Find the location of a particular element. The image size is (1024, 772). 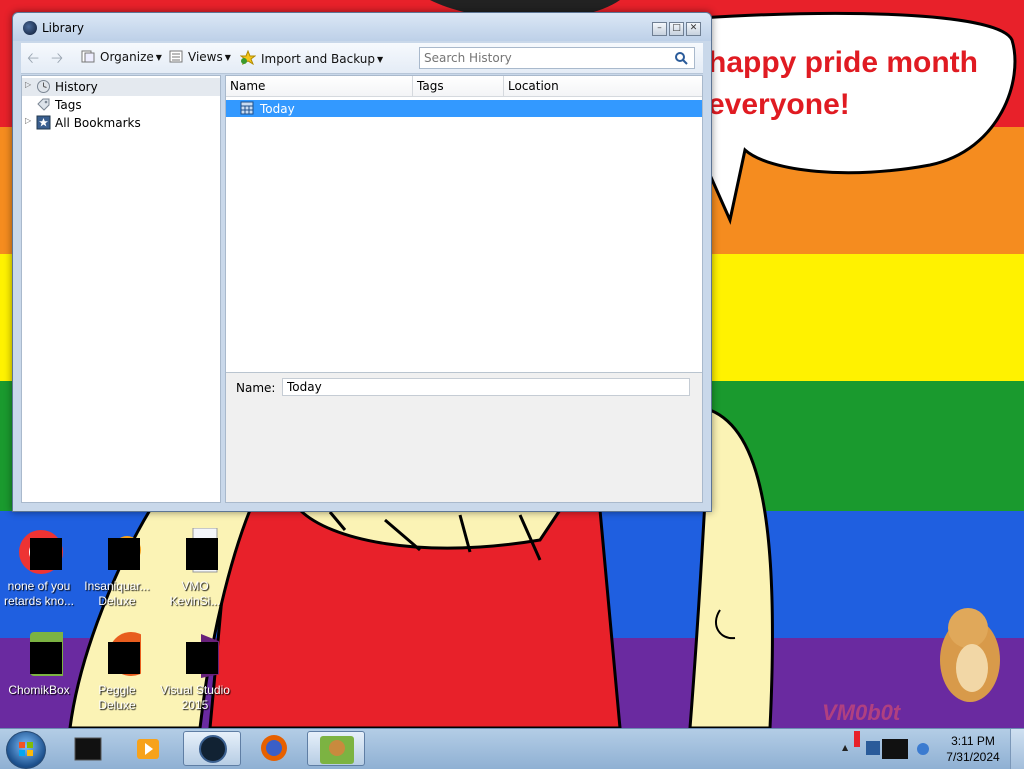

search-icon is located at coordinates (681, 58).